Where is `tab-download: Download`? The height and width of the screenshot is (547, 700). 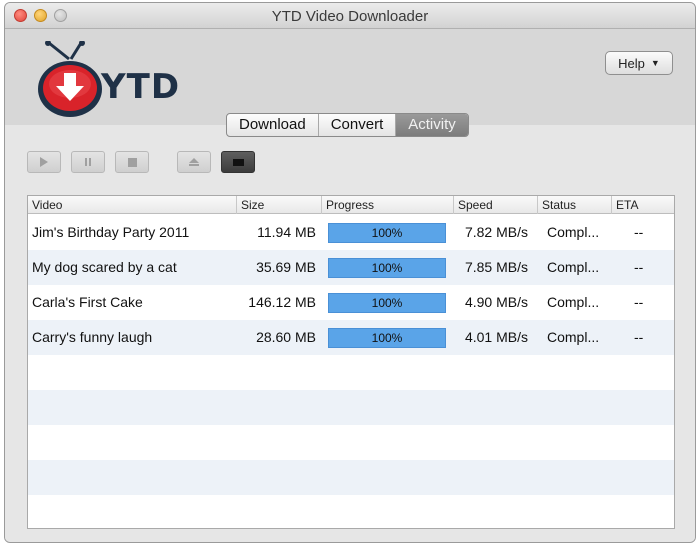
tab-download: Download is located at coordinates (273, 125).